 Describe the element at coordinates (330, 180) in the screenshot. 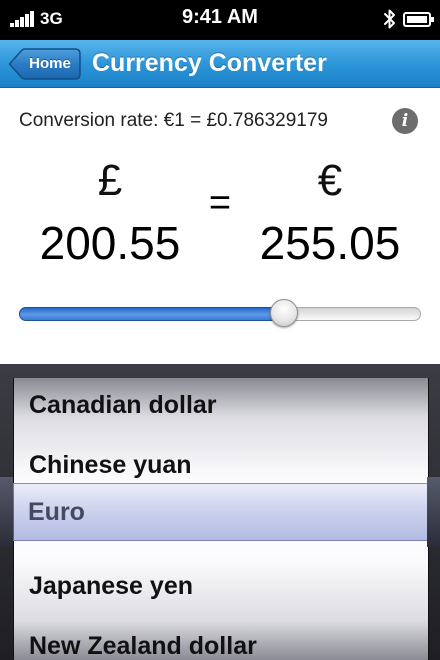

I see `to-currency-symbol: €` at that location.